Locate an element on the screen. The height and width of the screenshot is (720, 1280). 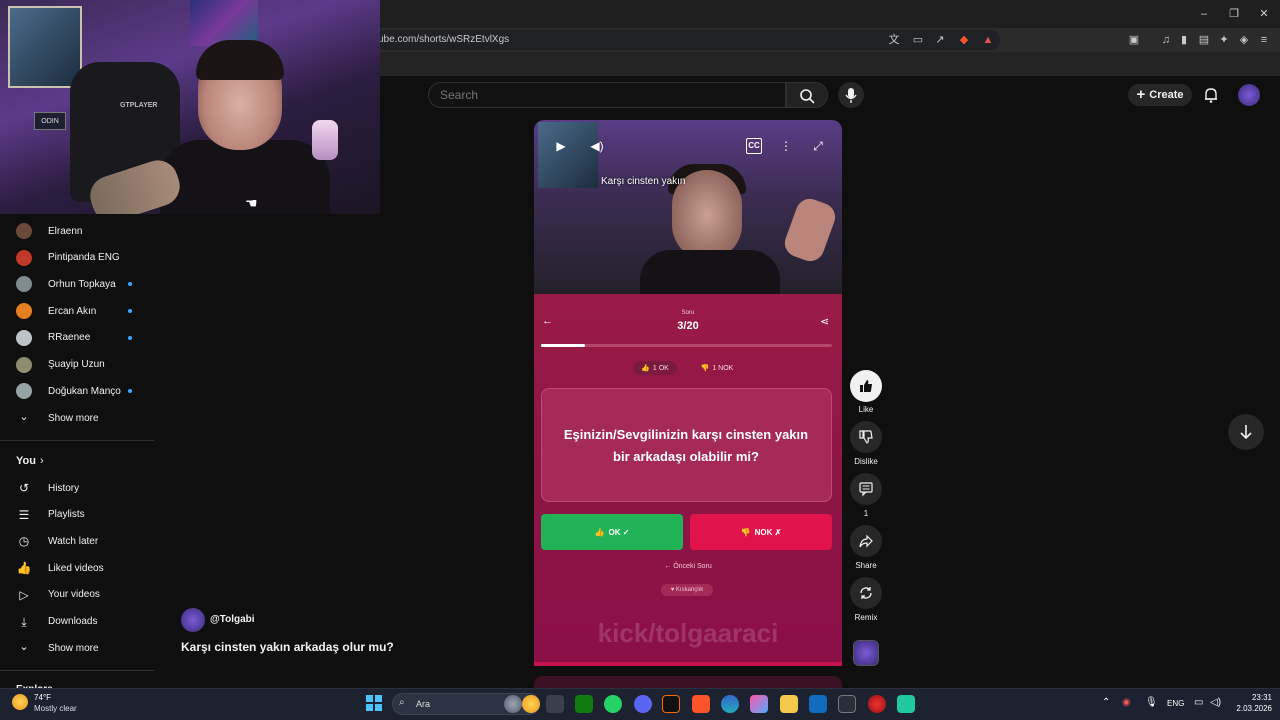
brave-shield-icon: ◆ is located at coordinates (964, 40).